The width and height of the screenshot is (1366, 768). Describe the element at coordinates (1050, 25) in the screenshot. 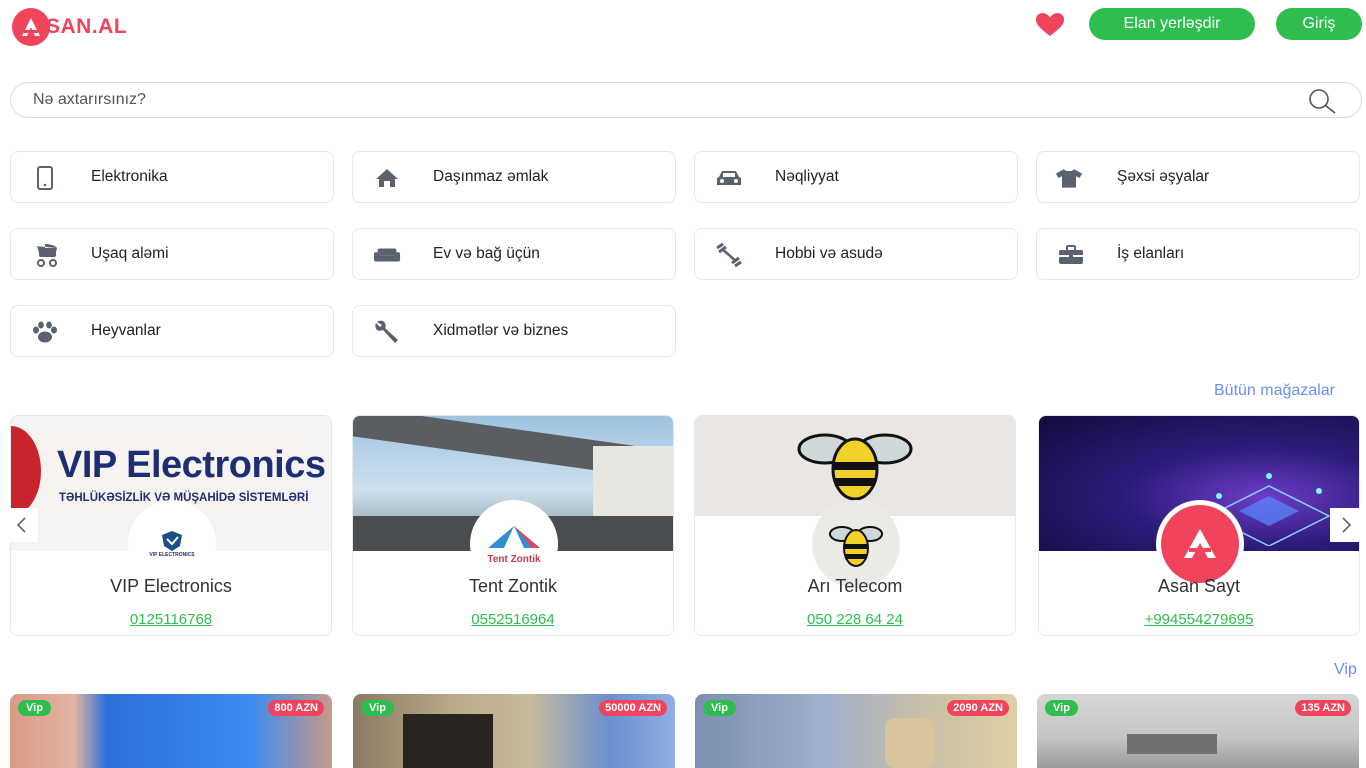

I see `heart-icon` at that location.